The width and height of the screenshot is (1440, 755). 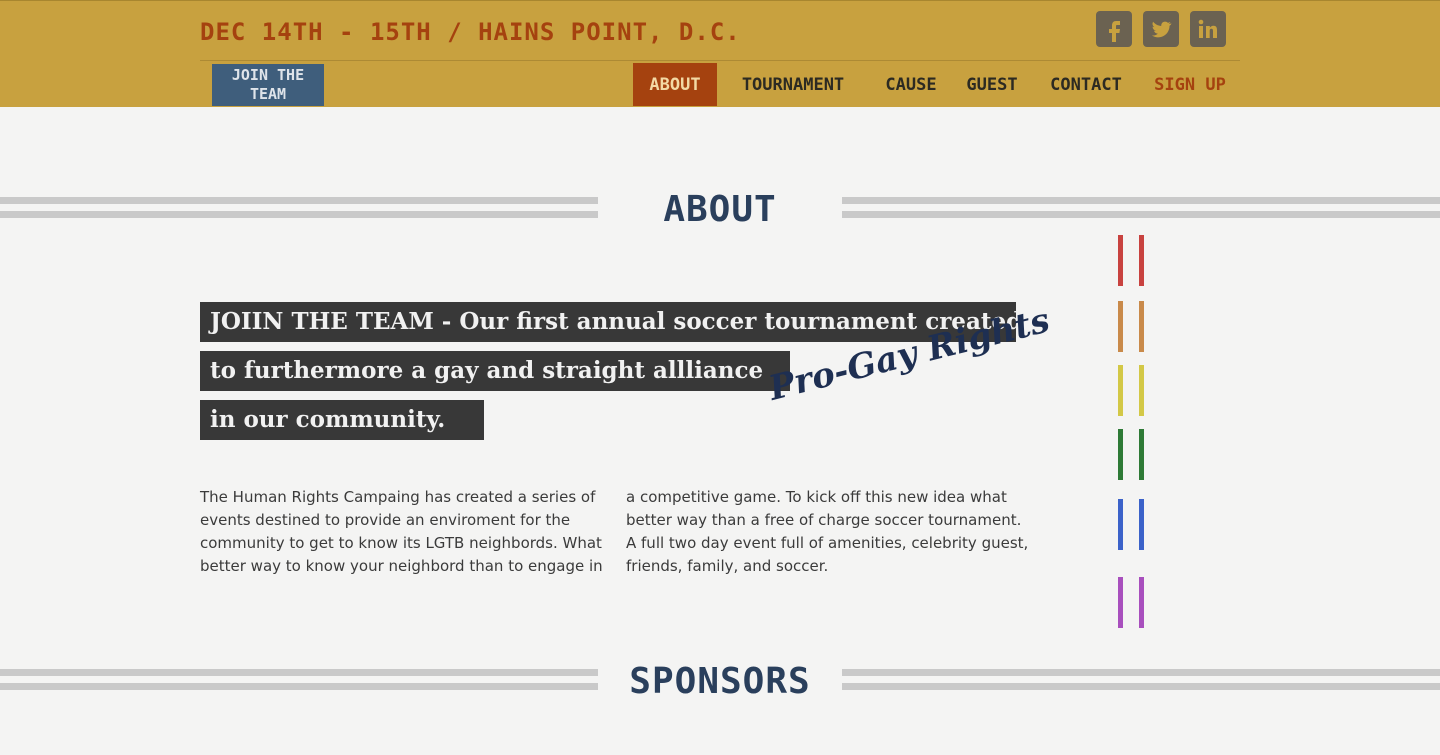 I want to click on nav-contact: CONTACT, so click(x=1086, y=84).